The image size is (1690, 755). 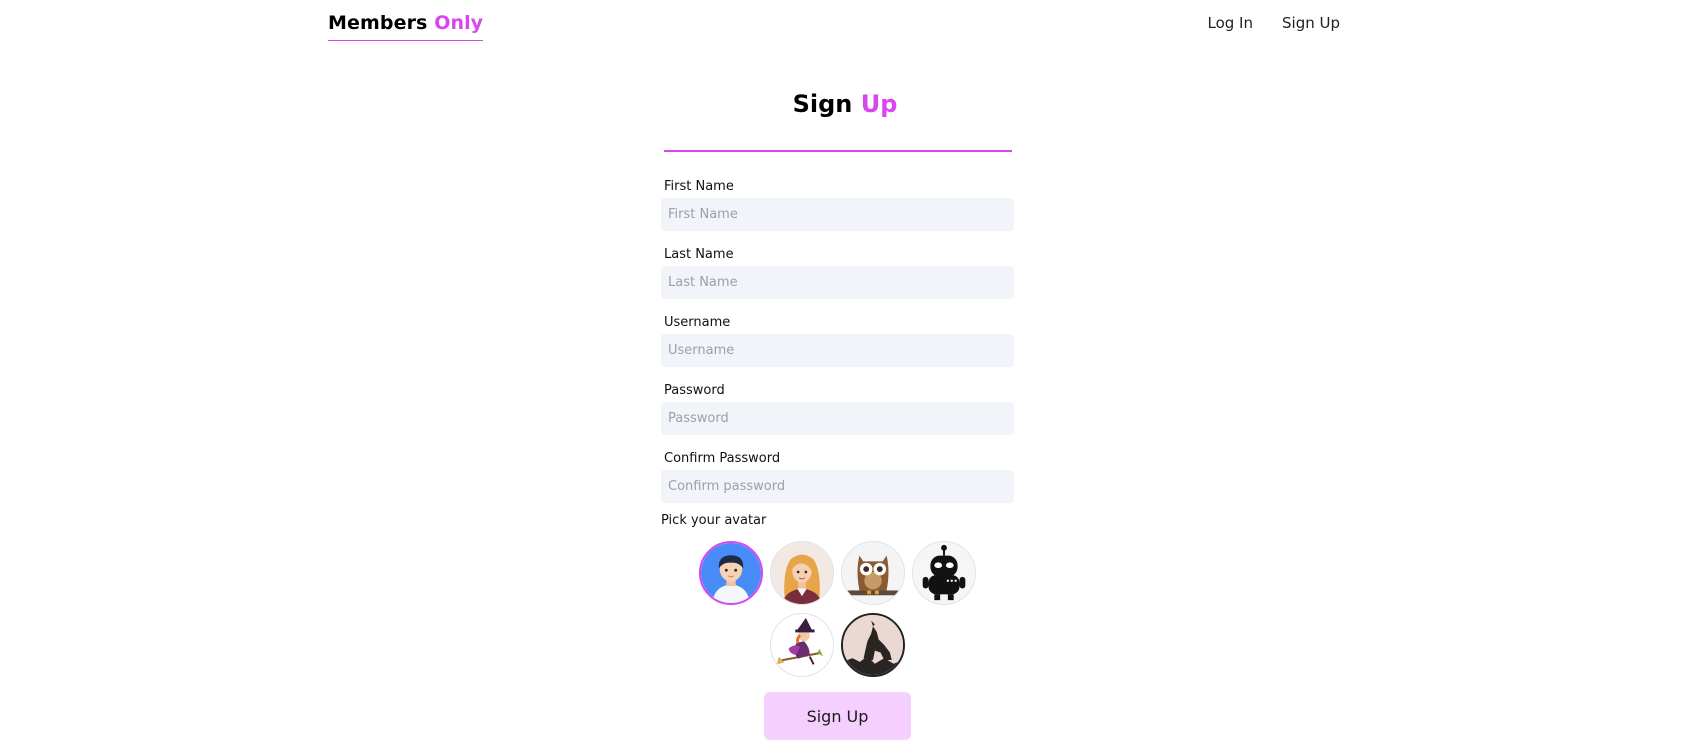 What do you see at coordinates (838, 151) in the screenshot?
I see `title-divider` at bounding box center [838, 151].